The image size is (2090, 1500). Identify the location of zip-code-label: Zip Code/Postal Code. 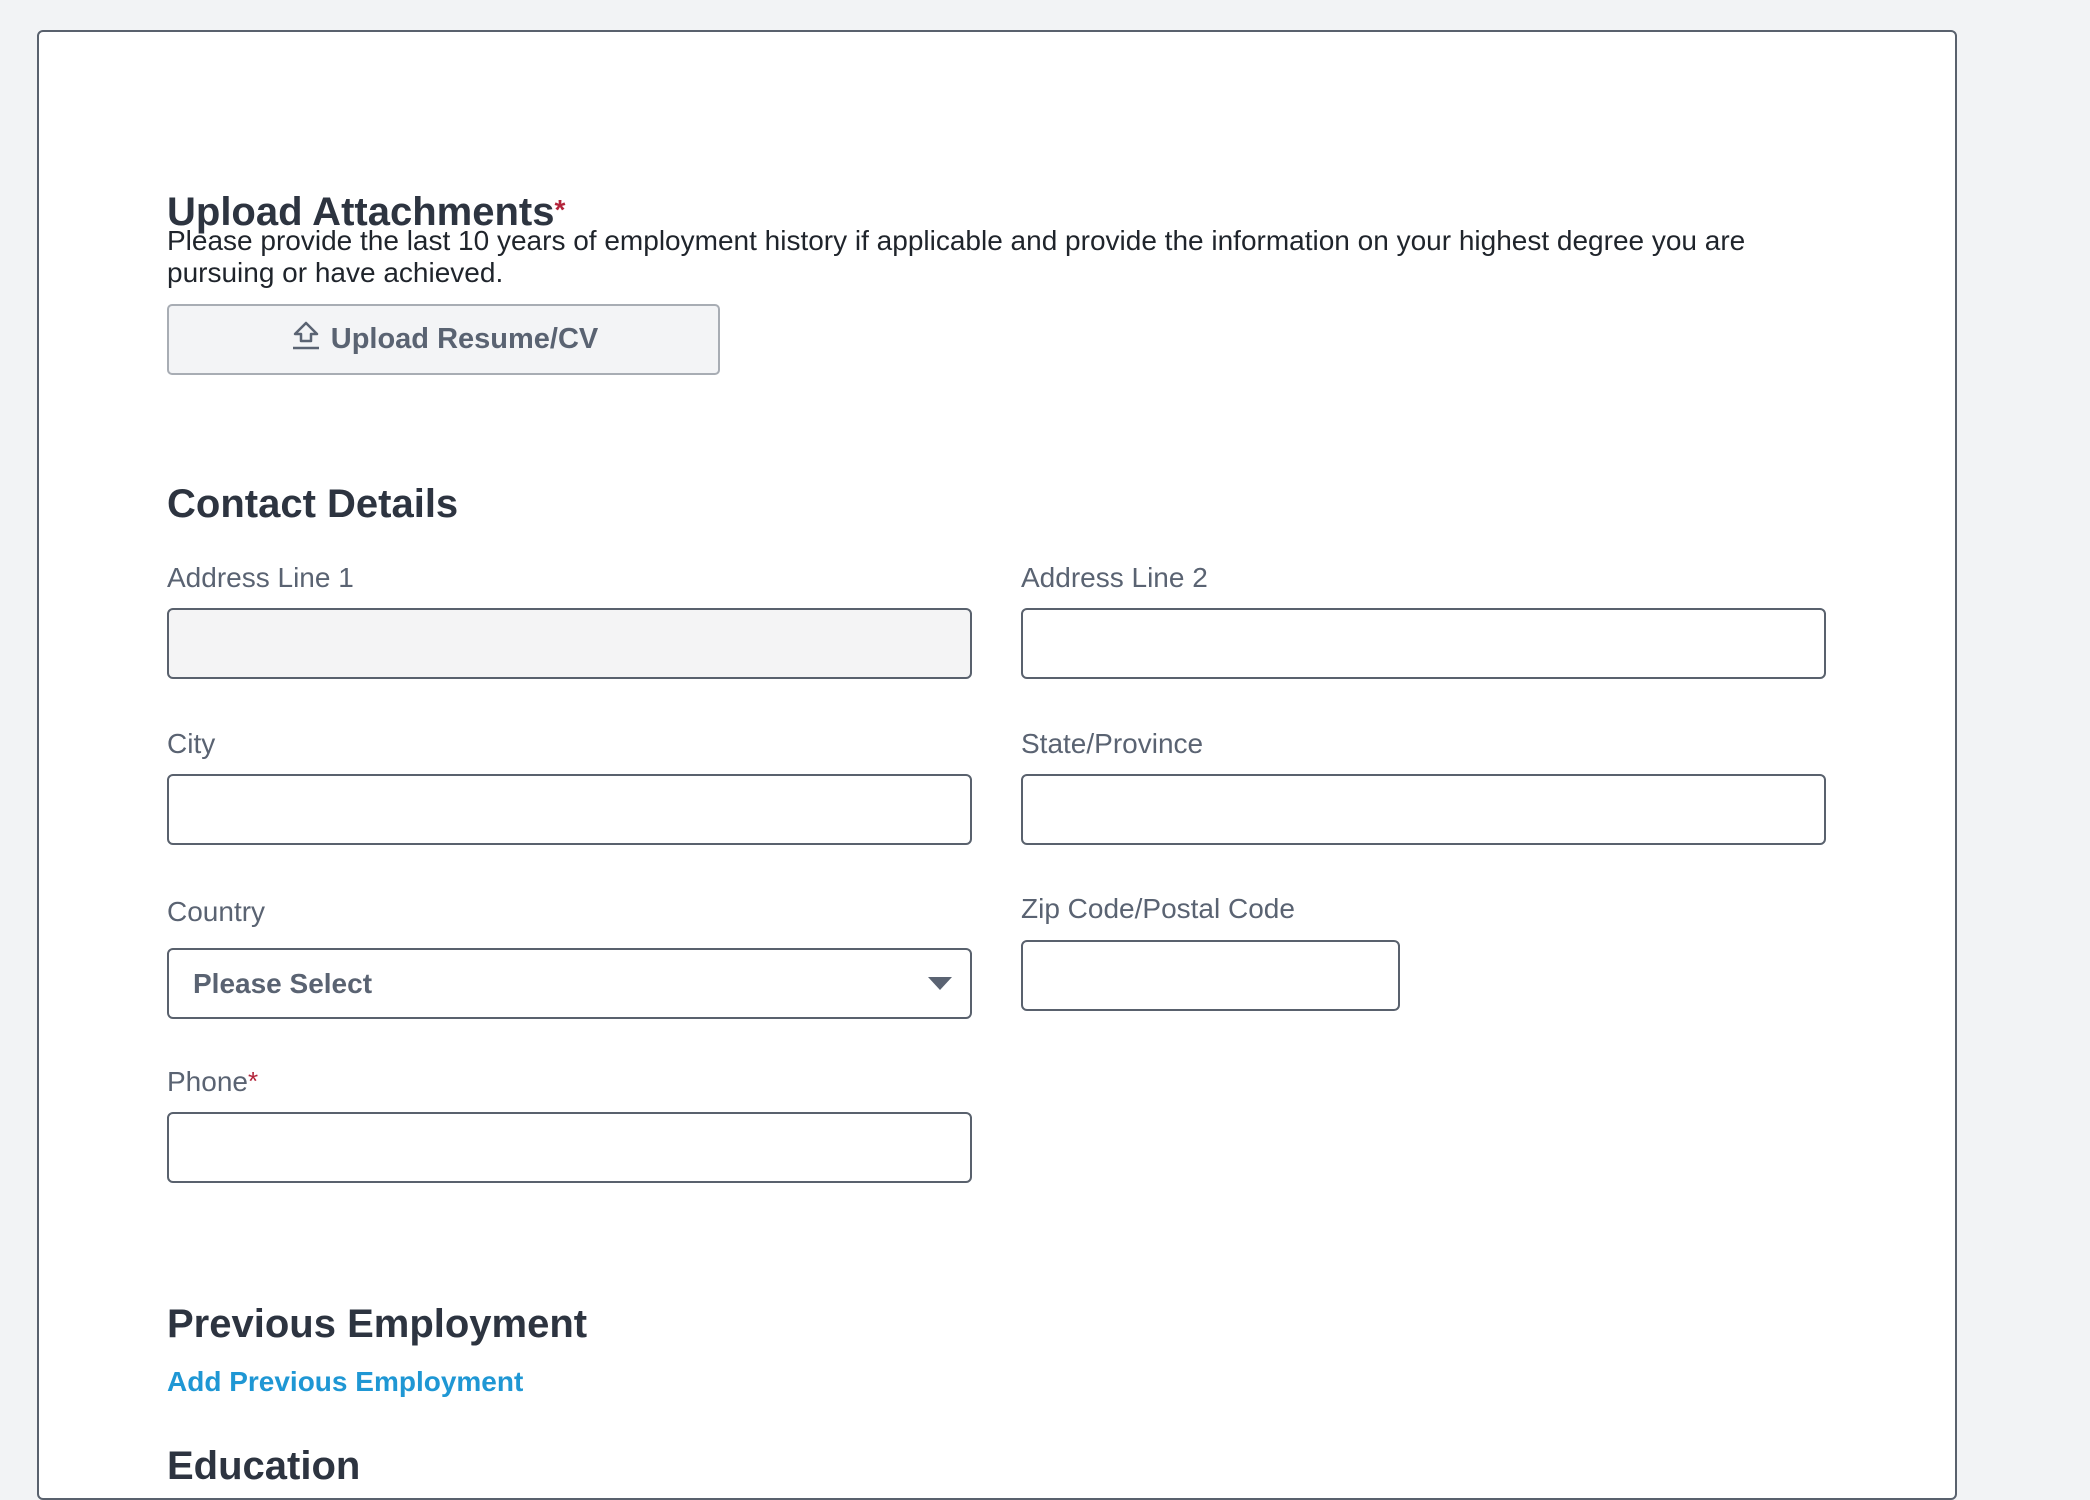
(1158, 908).